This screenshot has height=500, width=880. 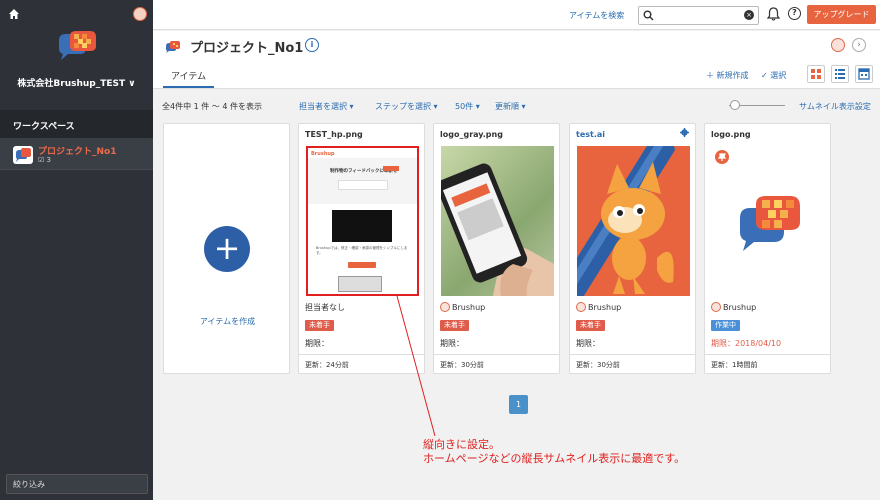 I want to click on step-dropdown: ステップを選択 ▾, so click(x=406, y=106).